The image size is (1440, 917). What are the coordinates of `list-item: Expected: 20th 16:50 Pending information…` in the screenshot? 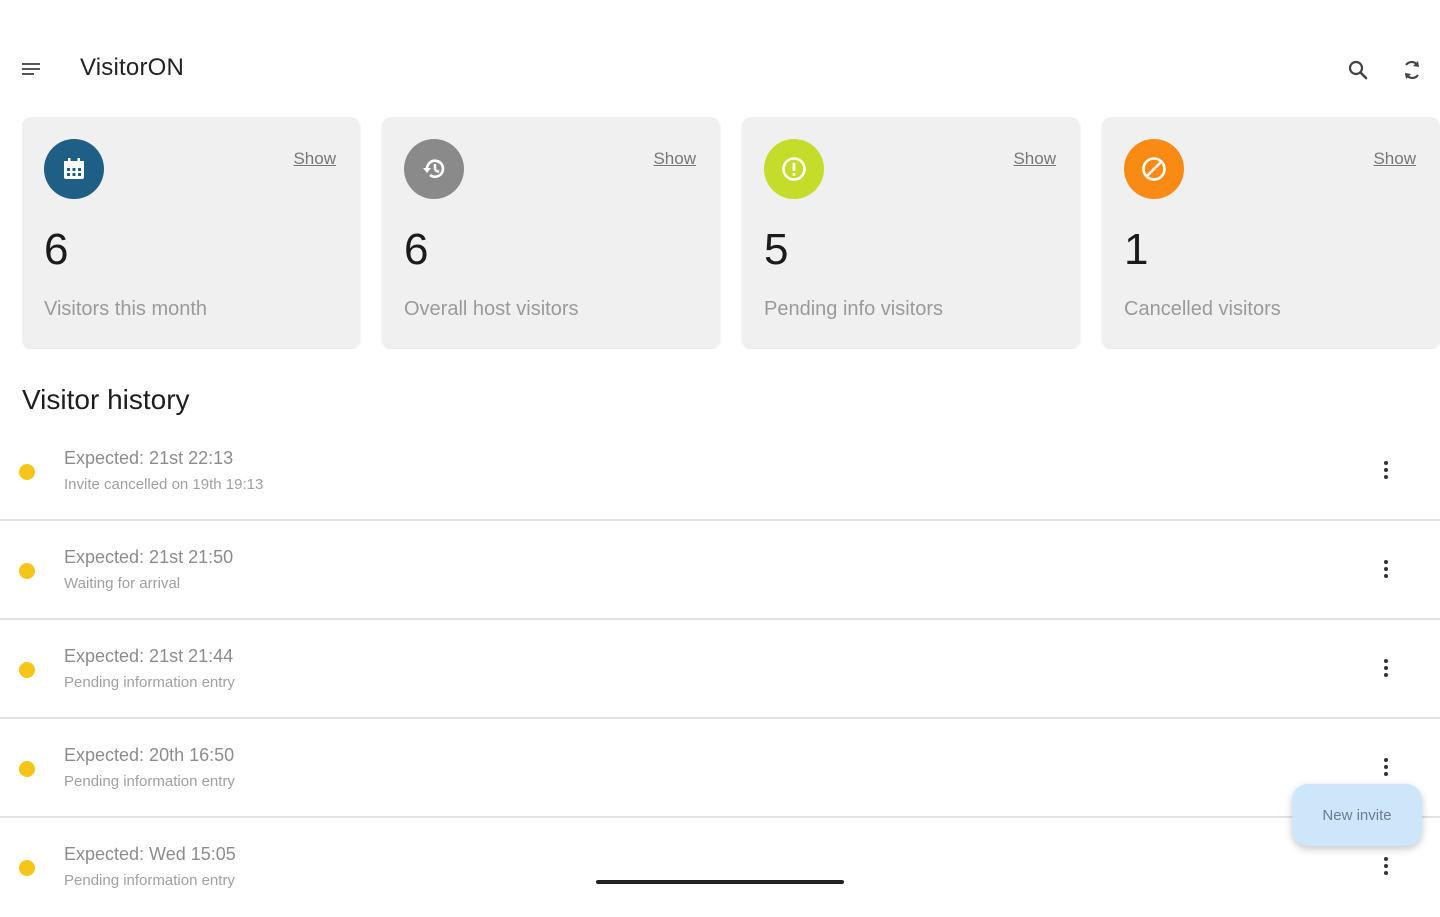 It's located at (720, 768).